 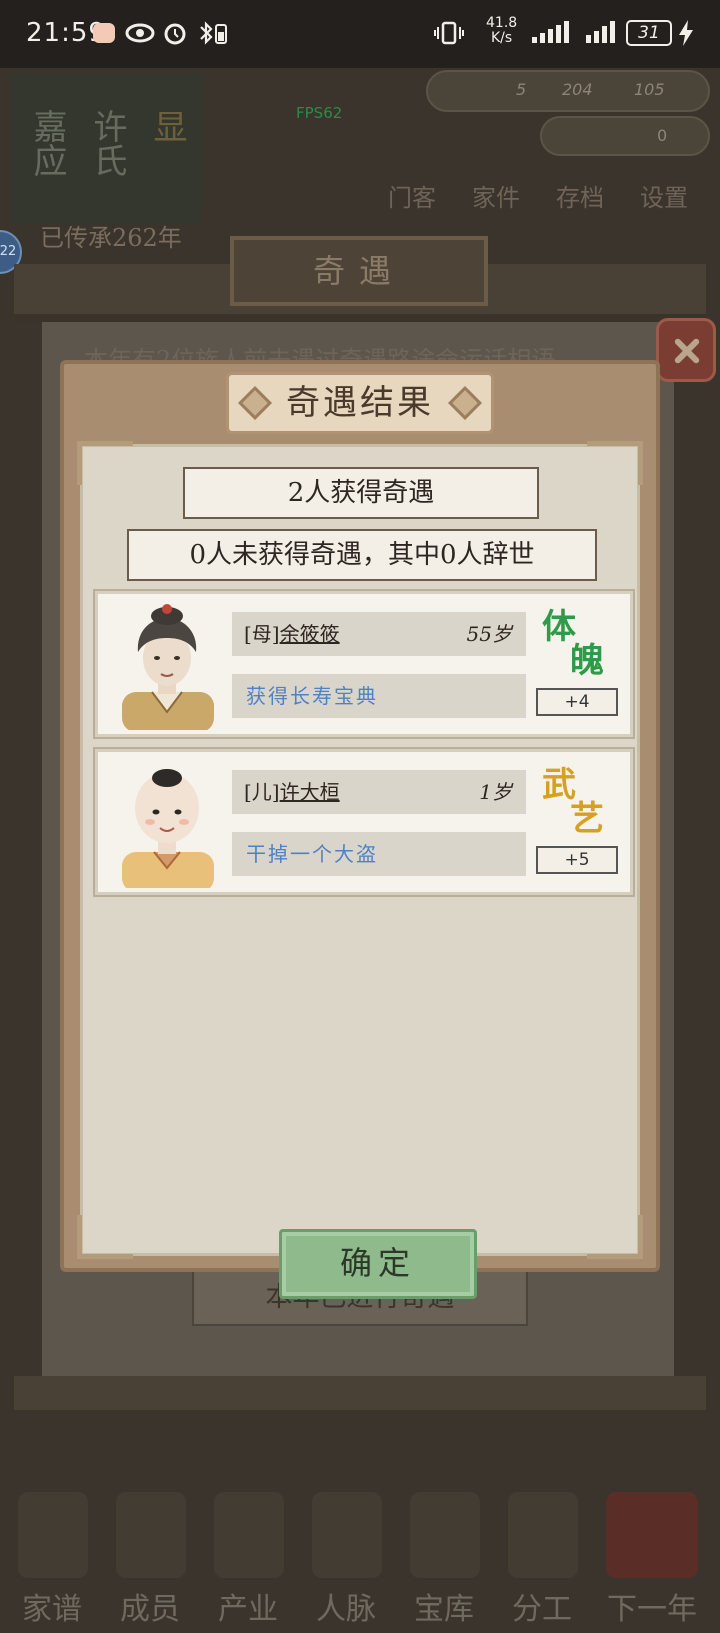 I want to click on dialog-title: 奇遇结果, so click(x=360, y=403).